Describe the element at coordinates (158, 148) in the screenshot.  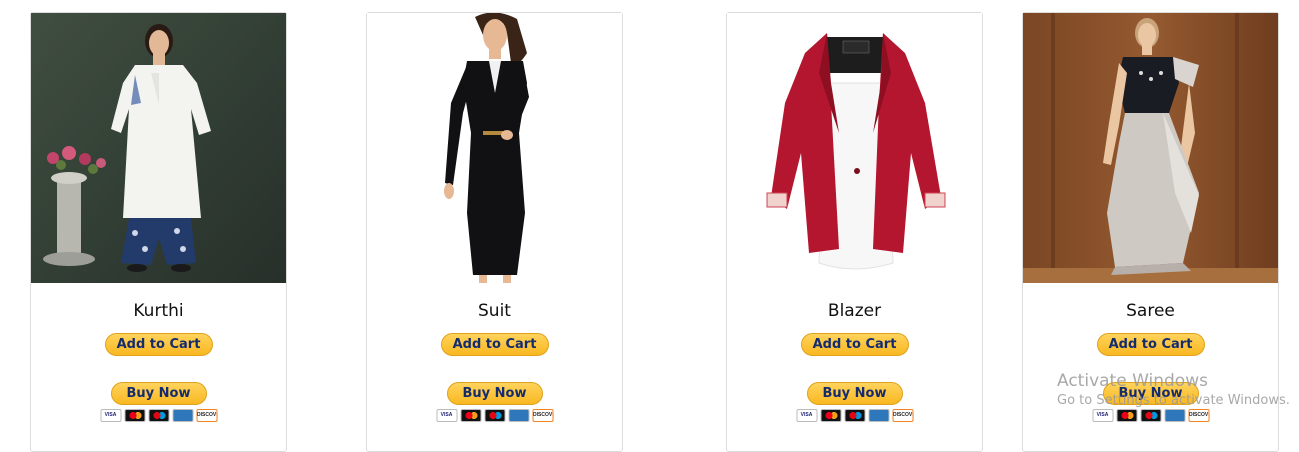
I see `product-image-kurthi` at that location.